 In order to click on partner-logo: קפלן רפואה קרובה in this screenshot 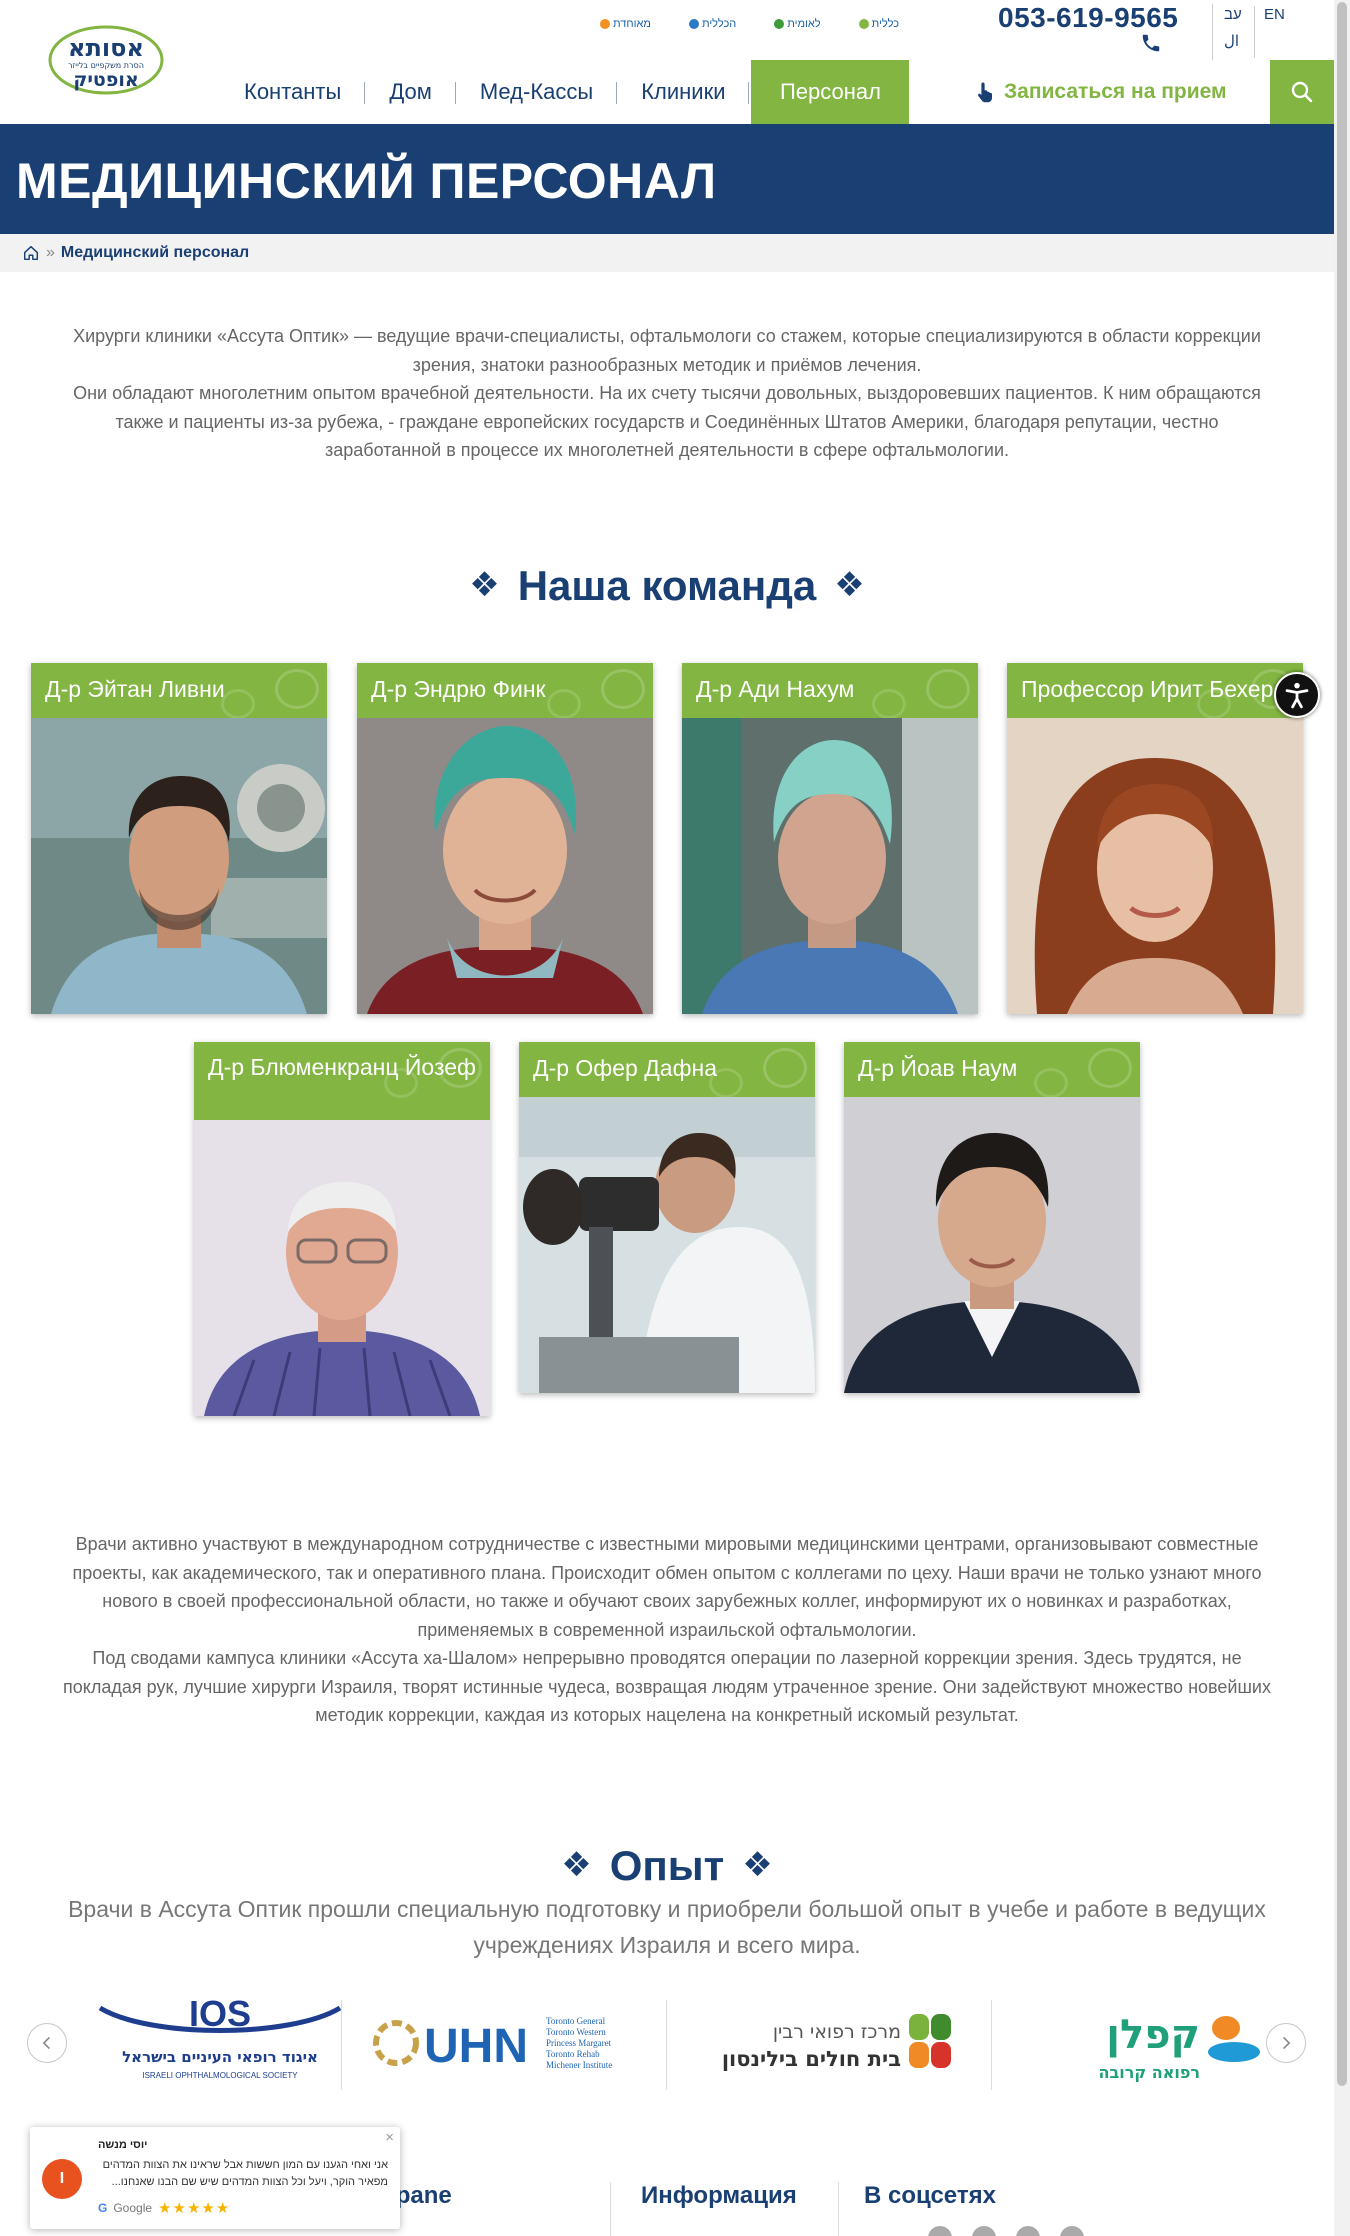, I will do `click(1160, 2043)`.